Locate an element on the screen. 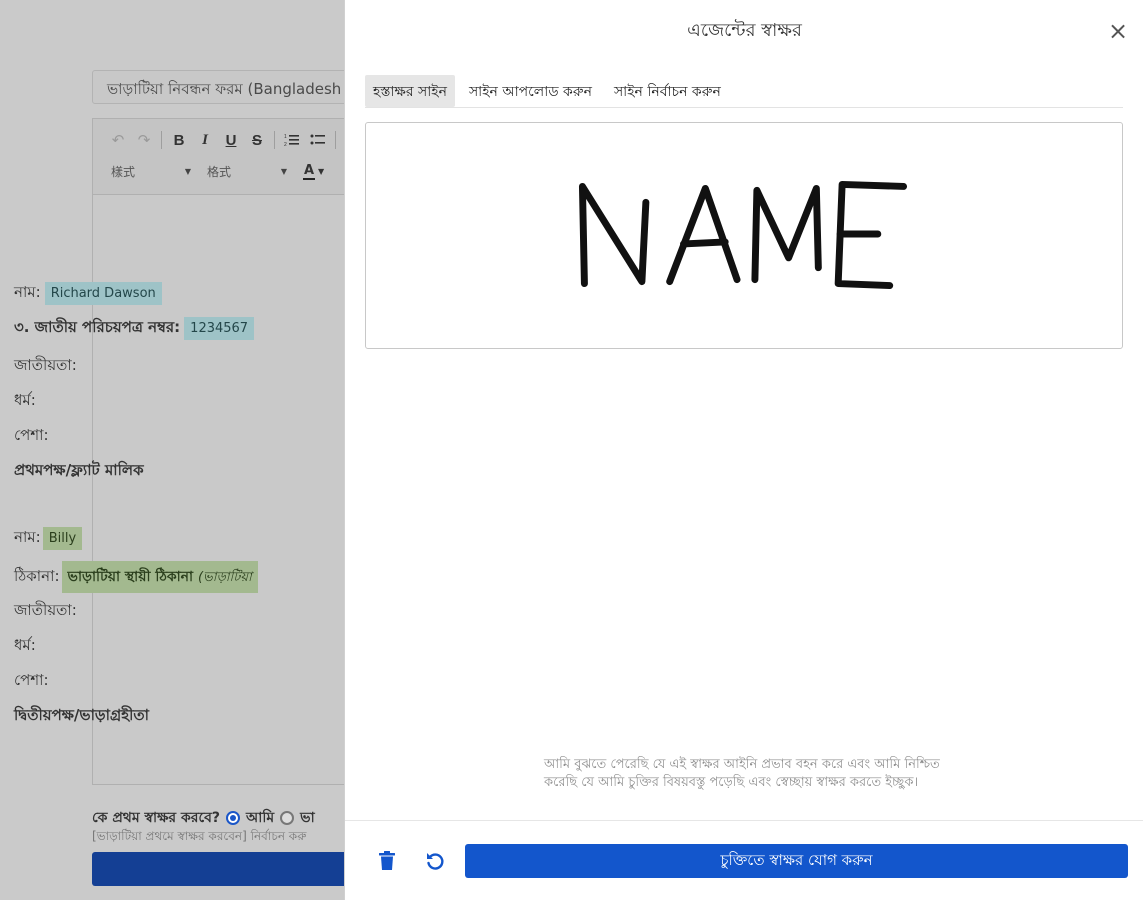 This screenshot has height=900, width=1143. address-hint: (ভাড়াটিয়া is located at coordinates (224, 577).